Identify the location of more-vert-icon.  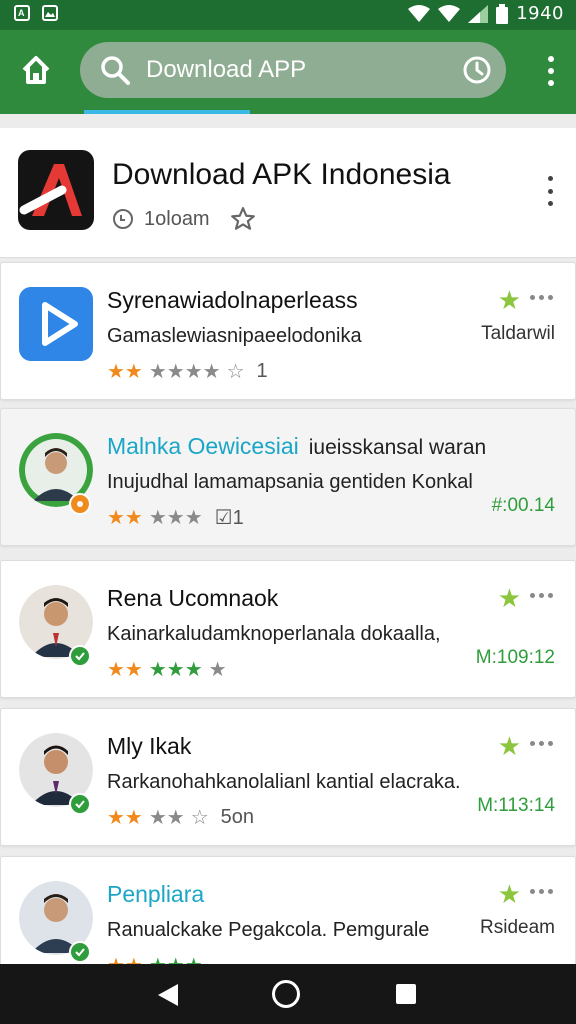
(551, 71).